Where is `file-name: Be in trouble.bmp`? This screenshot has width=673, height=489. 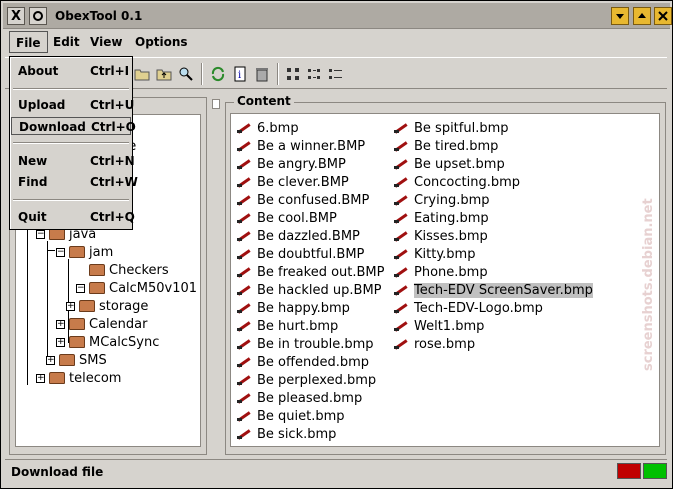 file-name: Be in trouble.bmp is located at coordinates (315, 344).